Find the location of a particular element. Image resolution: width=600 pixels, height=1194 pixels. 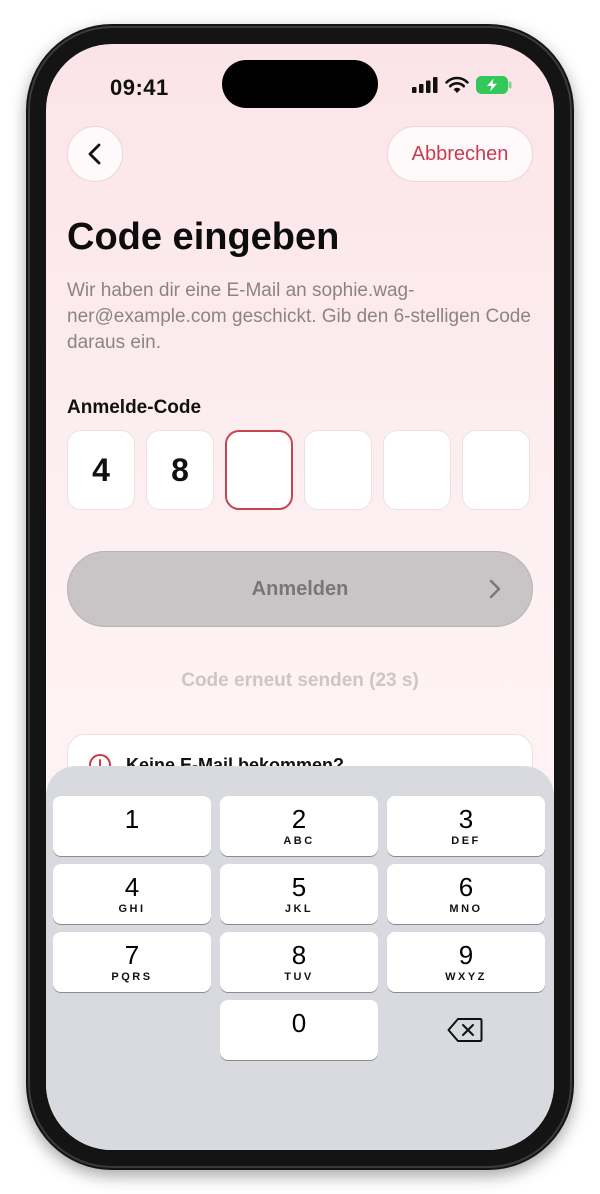

key-1: 1 is located at coordinates (132, 826).